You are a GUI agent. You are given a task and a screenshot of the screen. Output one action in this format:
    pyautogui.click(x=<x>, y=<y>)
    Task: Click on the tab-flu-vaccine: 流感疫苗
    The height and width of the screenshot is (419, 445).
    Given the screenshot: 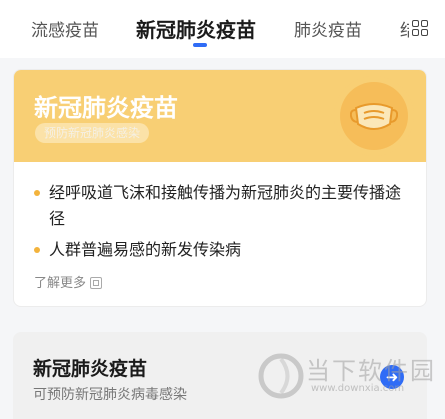 What is the action you would take?
    pyautogui.click(x=65, y=28)
    